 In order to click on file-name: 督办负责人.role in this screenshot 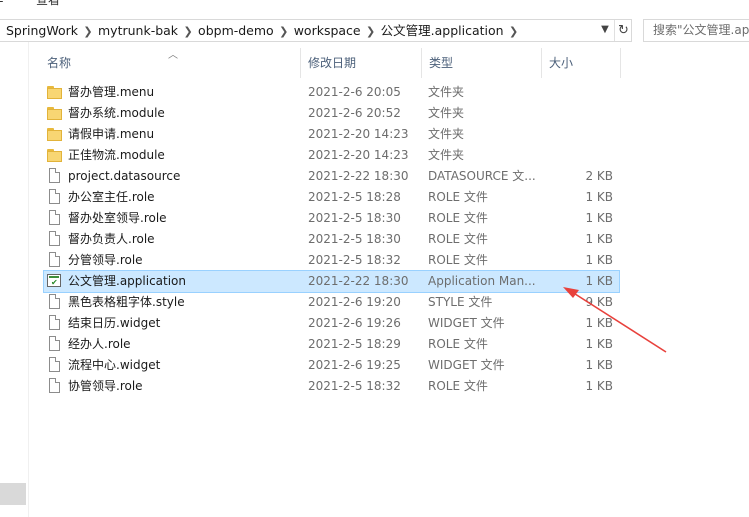, I will do `click(111, 239)`.